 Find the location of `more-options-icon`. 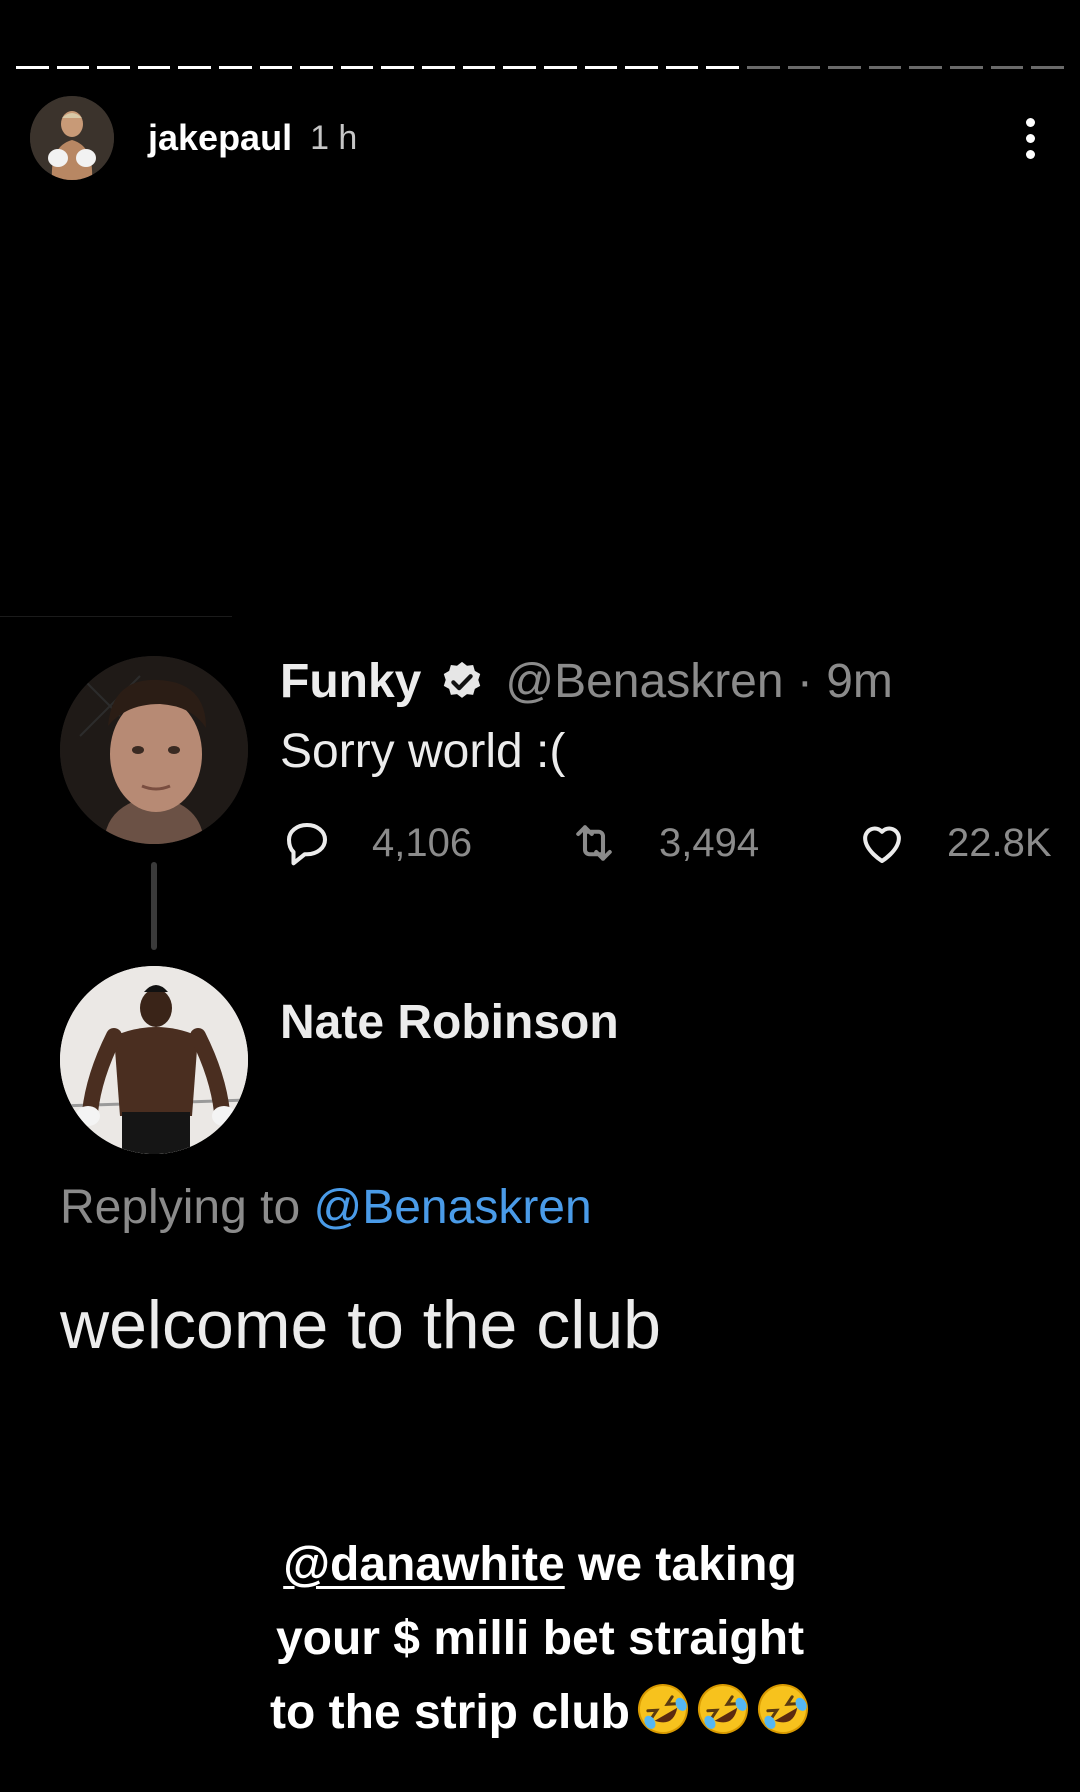

more-options-icon is located at coordinates (1030, 138).